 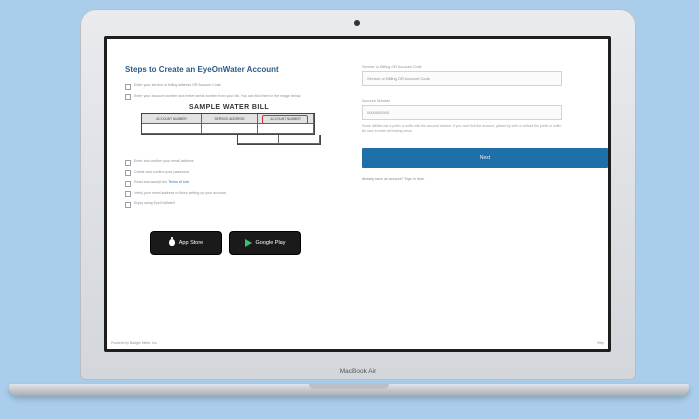 I want to click on bill-header-cell: ACCOUNT NUMBER, so click(x=172, y=119).